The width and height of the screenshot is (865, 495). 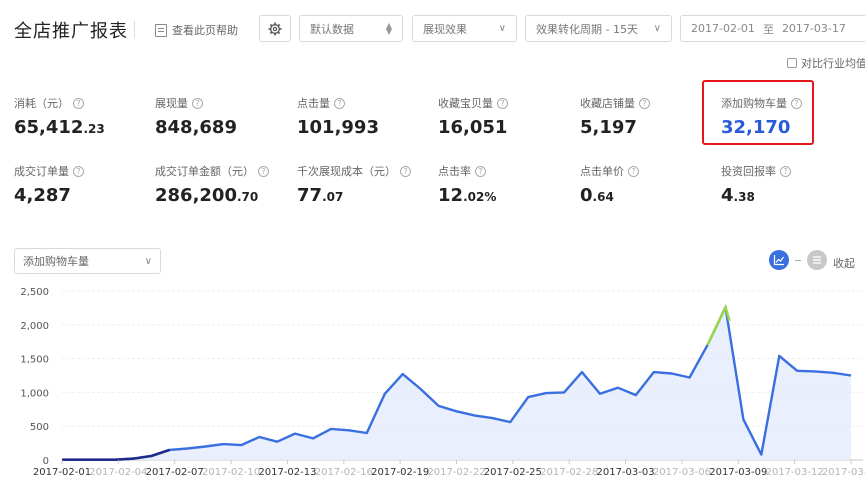 What do you see at coordinates (175, 472) in the screenshot?
I see `x-tick-label: 2017-02-07` at bounding box center [175, 472].